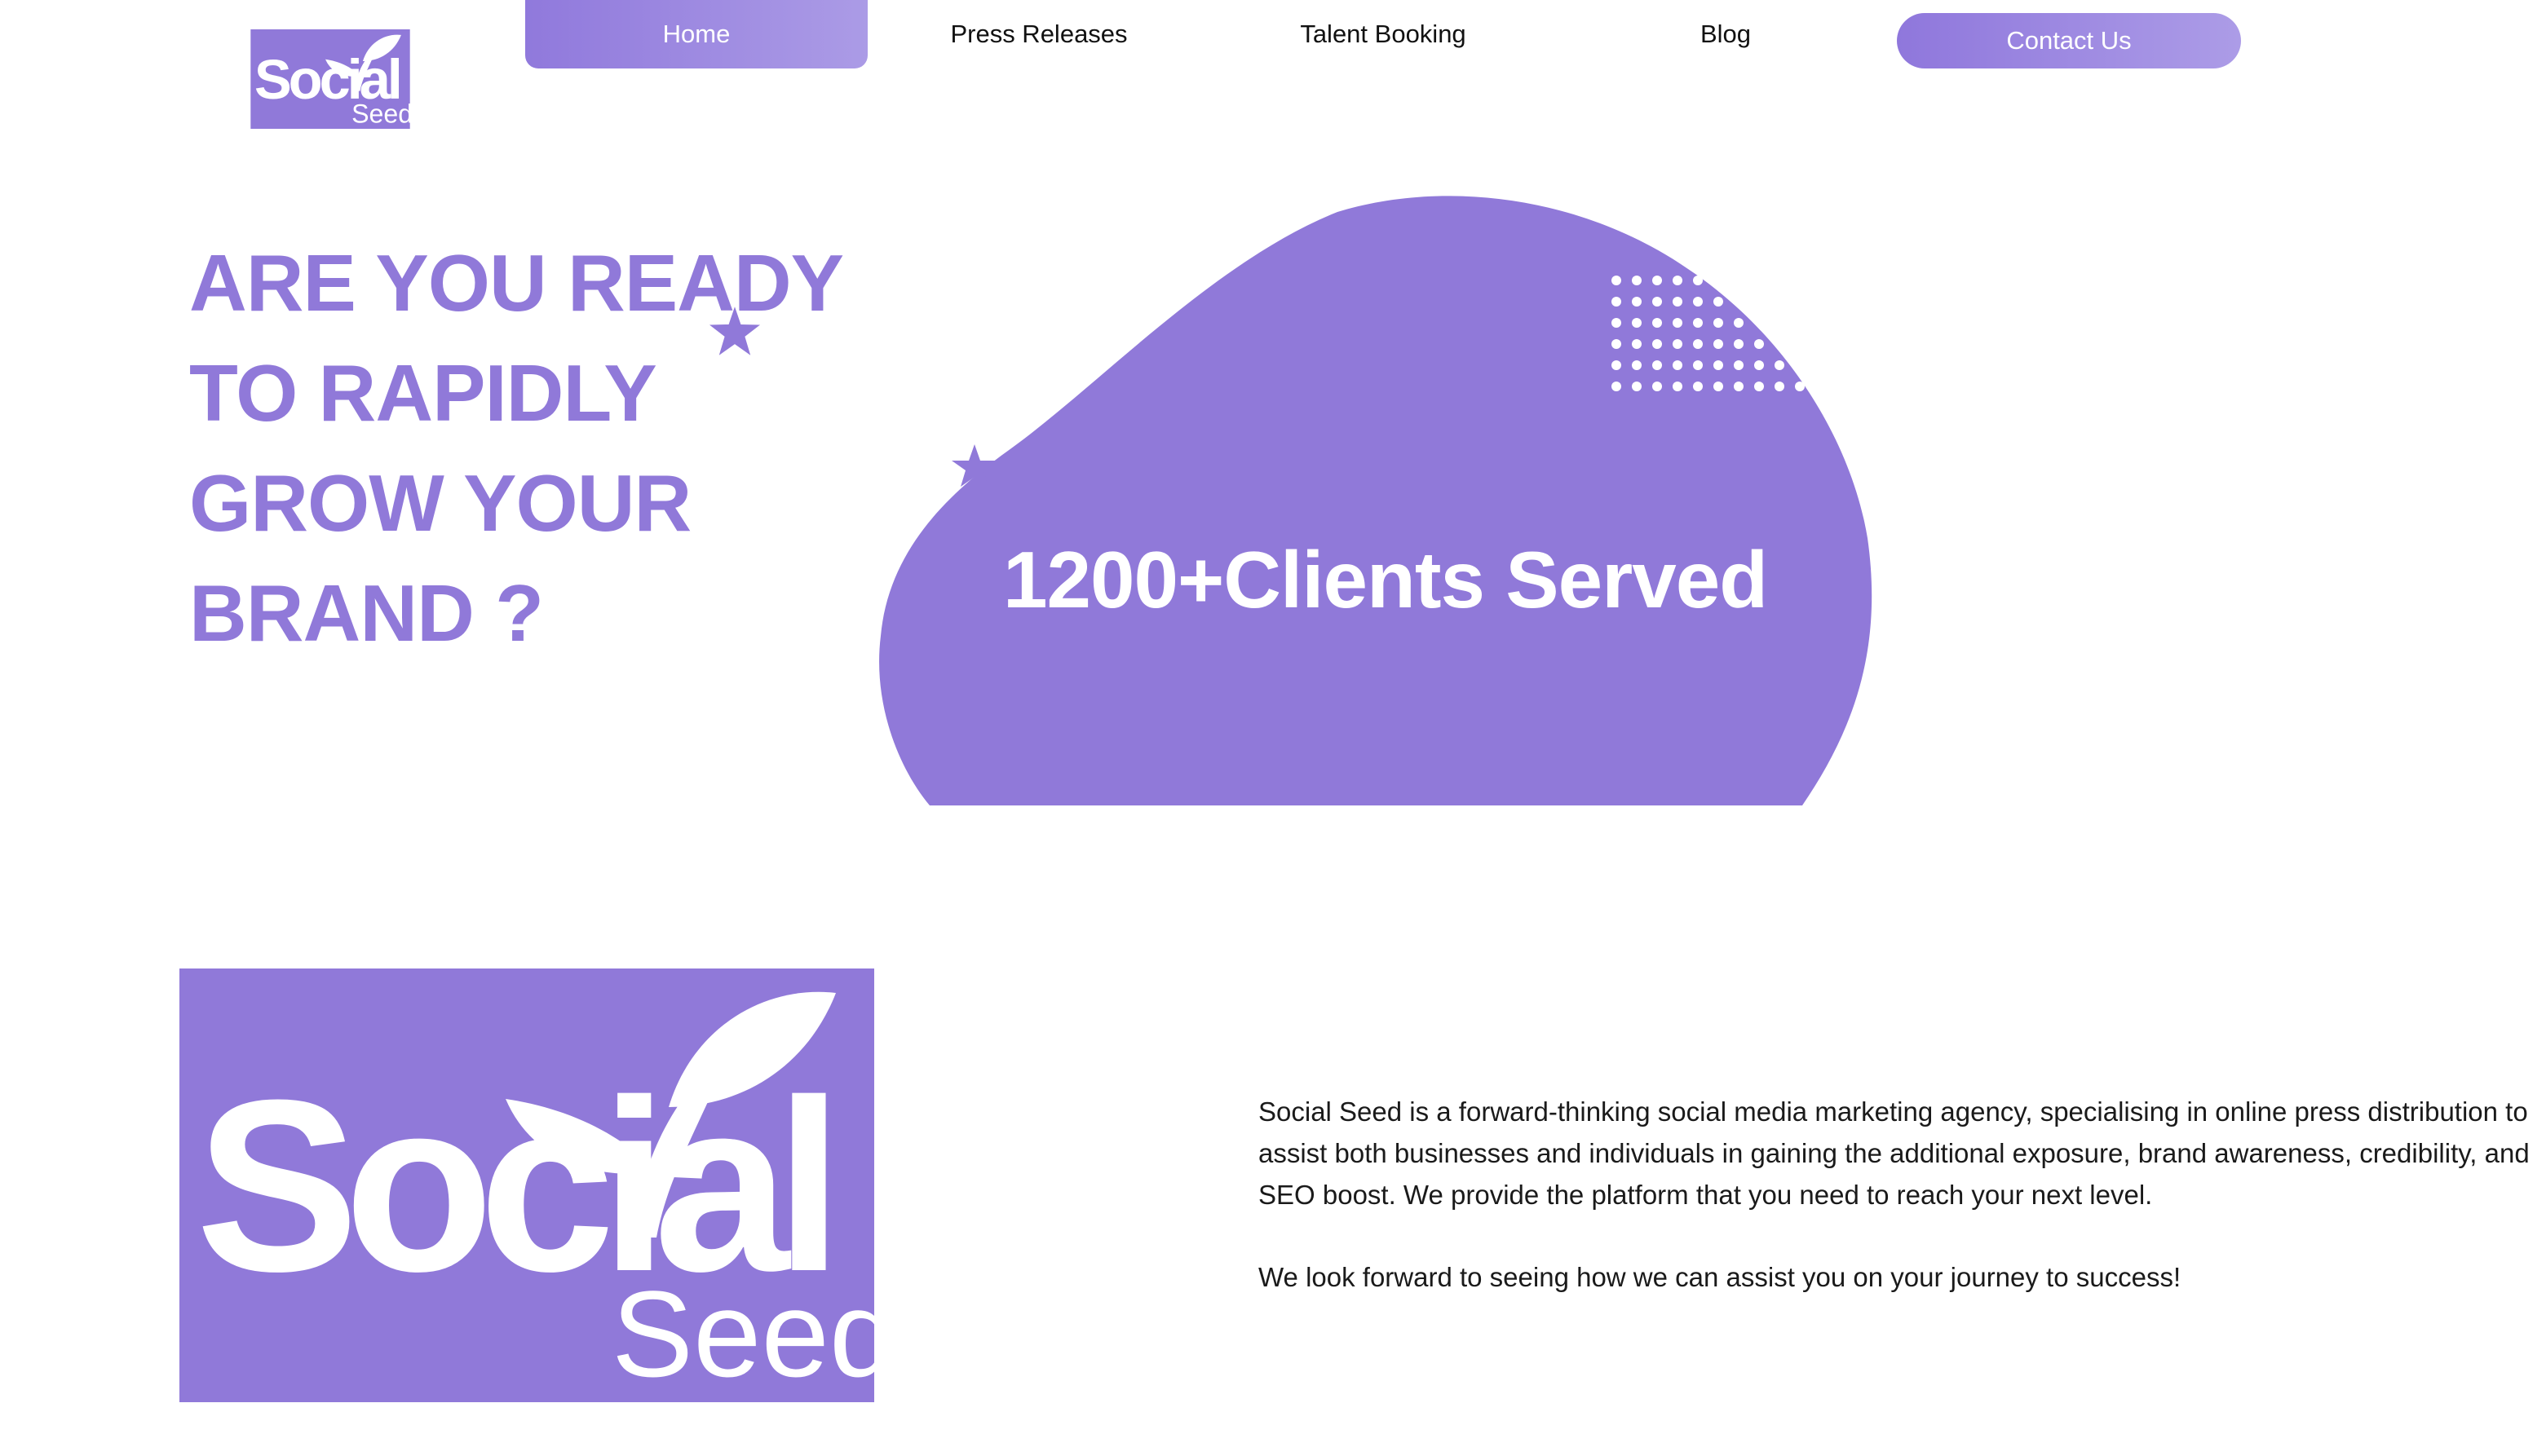 The height and width of the screenshot is (1456, 2546). What do you see at coordinates (1385, 579) in the screenshot?
I see `clients-served-stat: 1200+Clients Served` at bounding box center [1385, 579].